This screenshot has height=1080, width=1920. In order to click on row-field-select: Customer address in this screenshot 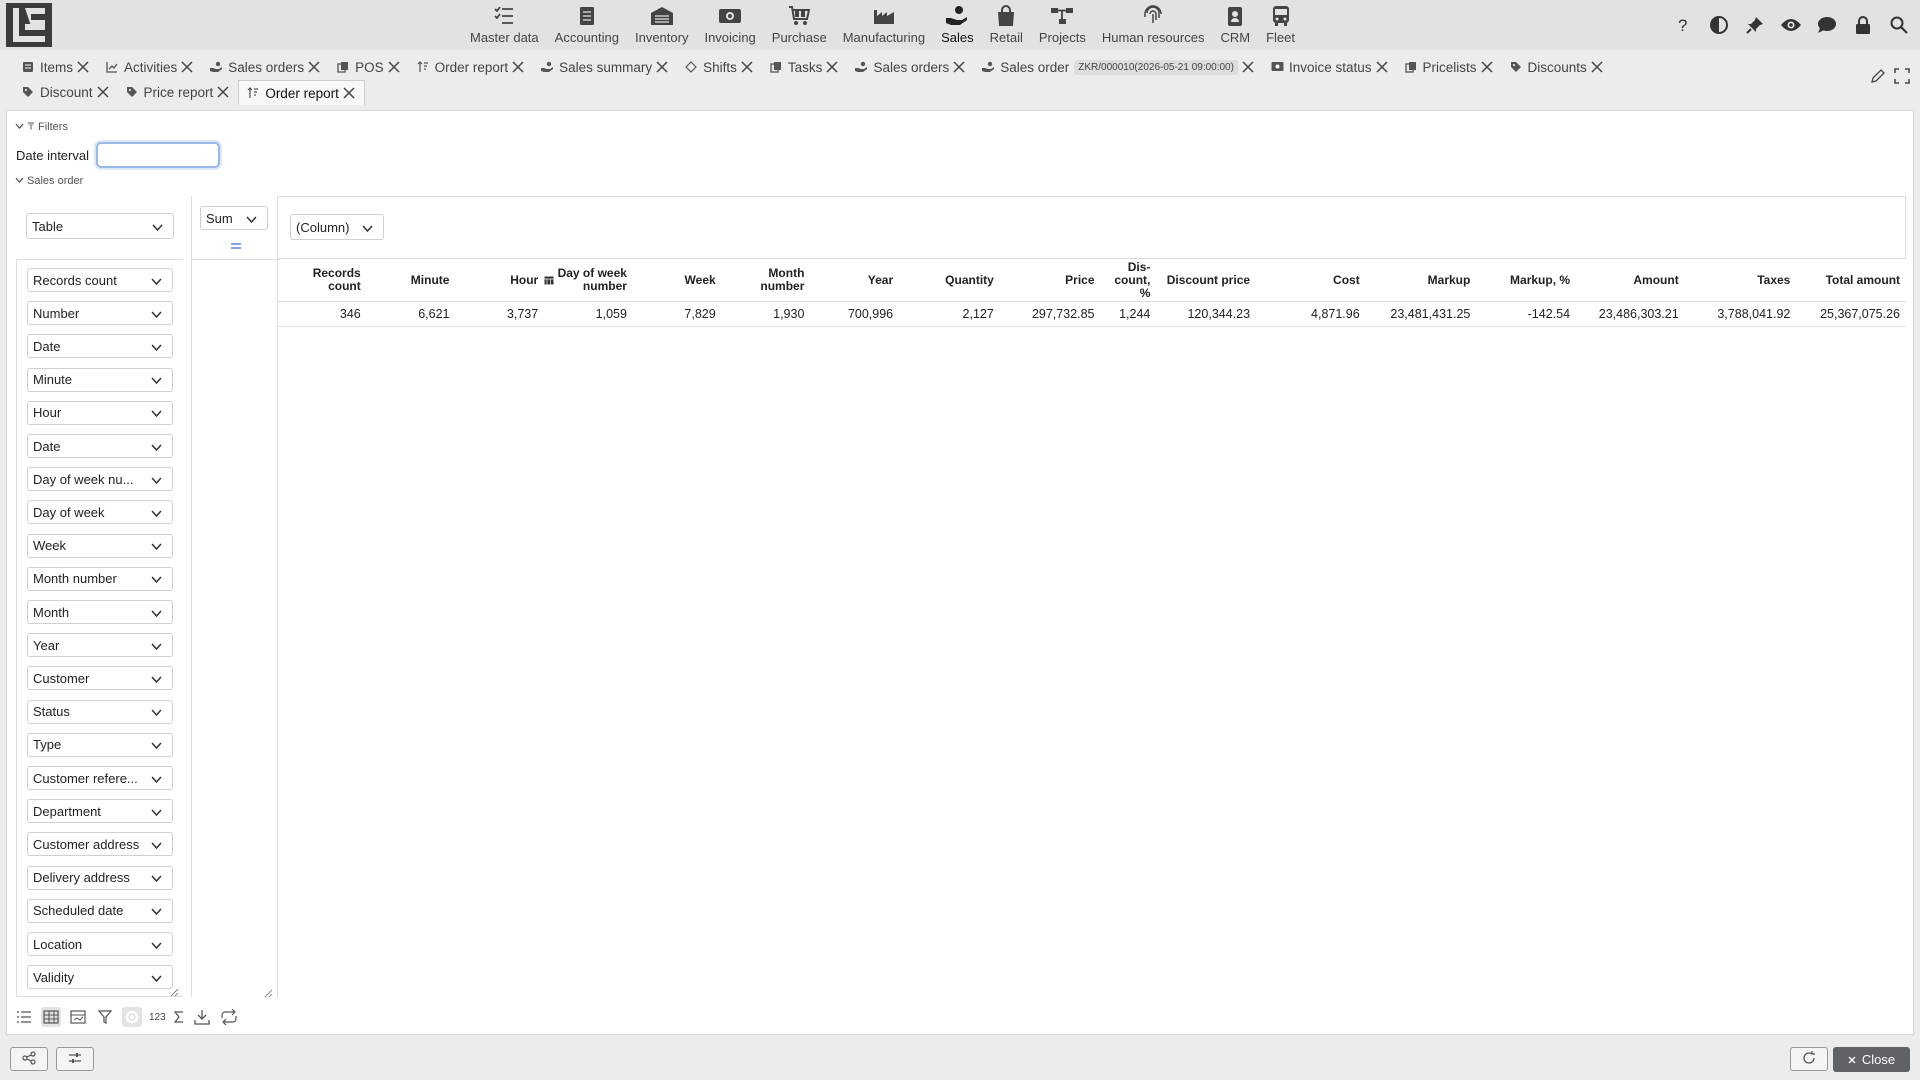, I will do `click(100, 844)`.